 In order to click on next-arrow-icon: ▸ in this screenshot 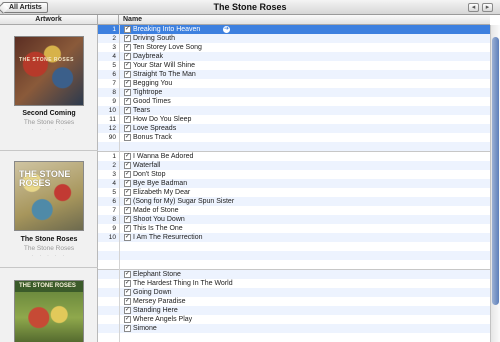, I will do `click(487, 7)`.